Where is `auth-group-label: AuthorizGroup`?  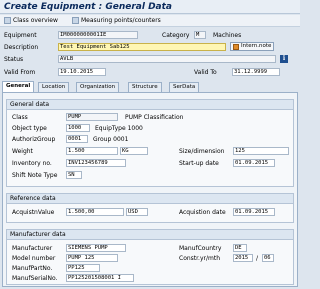
auth-group-label: AuthorizGroup is located at coordinates (34, 139).